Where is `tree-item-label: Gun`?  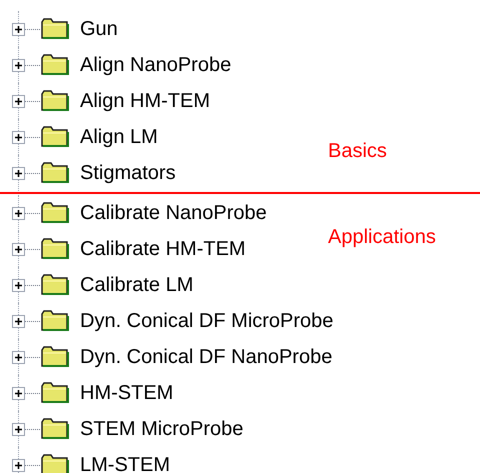
tree-item-label: Gun is located at coordinates (99, 29).